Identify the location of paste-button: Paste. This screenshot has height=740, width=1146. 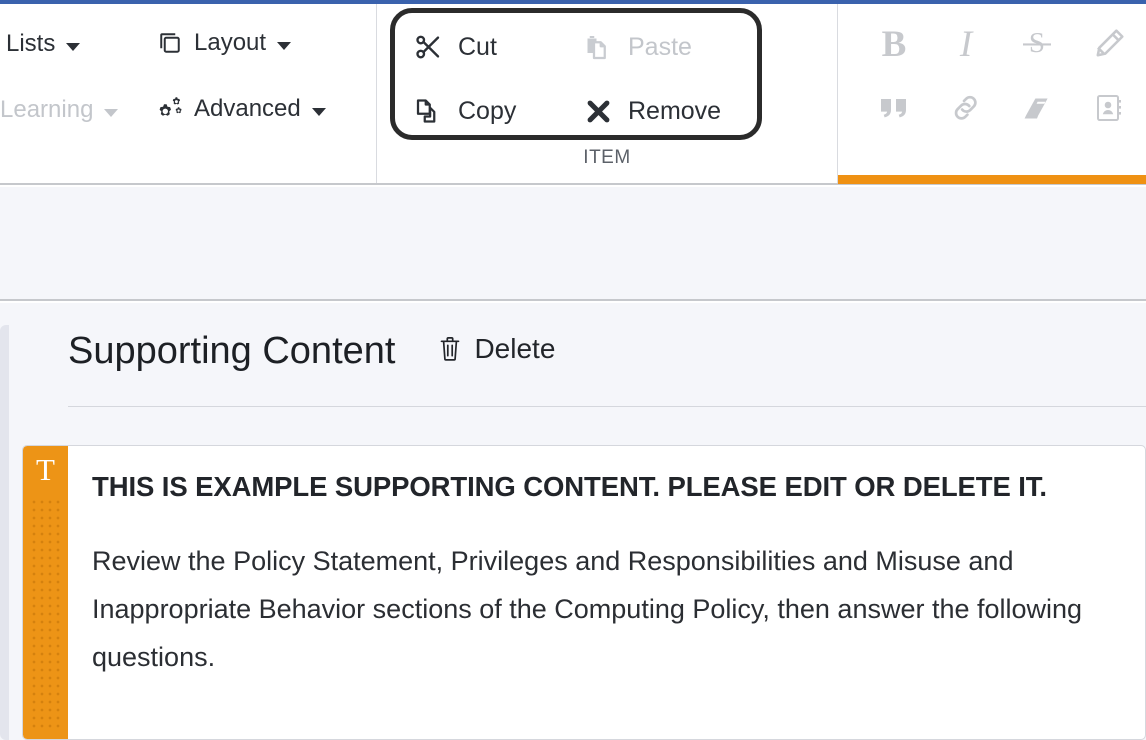
(637, 47).